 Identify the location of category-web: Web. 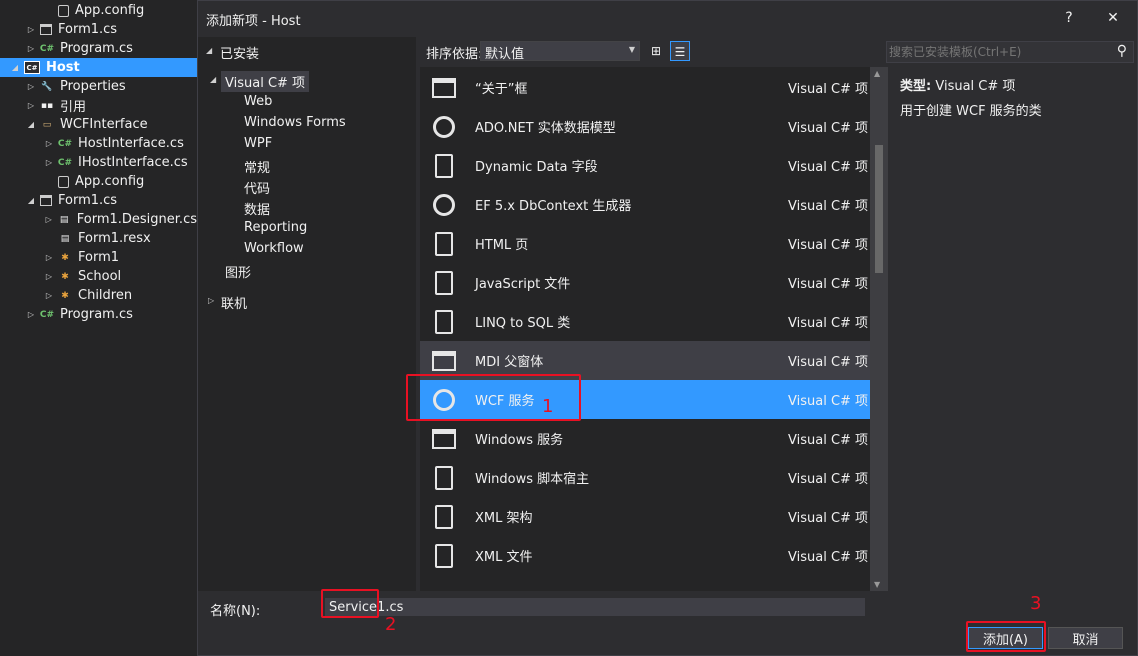
(258, 101).